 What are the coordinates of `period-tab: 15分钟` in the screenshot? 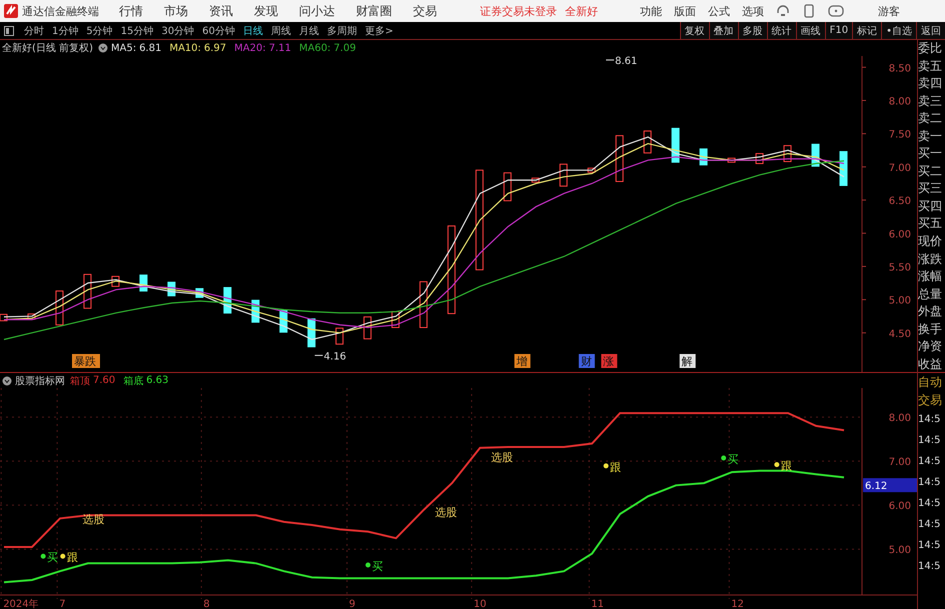 It's located at (137, 31).